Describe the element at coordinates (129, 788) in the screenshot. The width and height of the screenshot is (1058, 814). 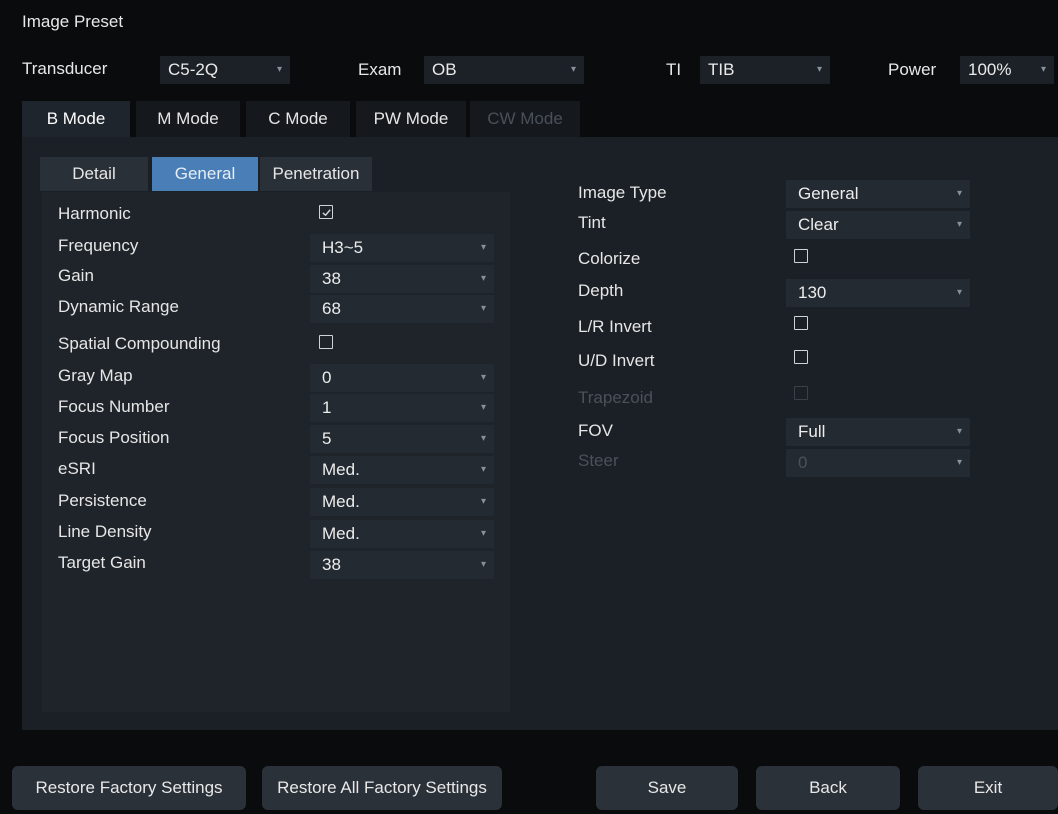
I see `restore-factory-settings-button: Restore Factory Settings` at that location.